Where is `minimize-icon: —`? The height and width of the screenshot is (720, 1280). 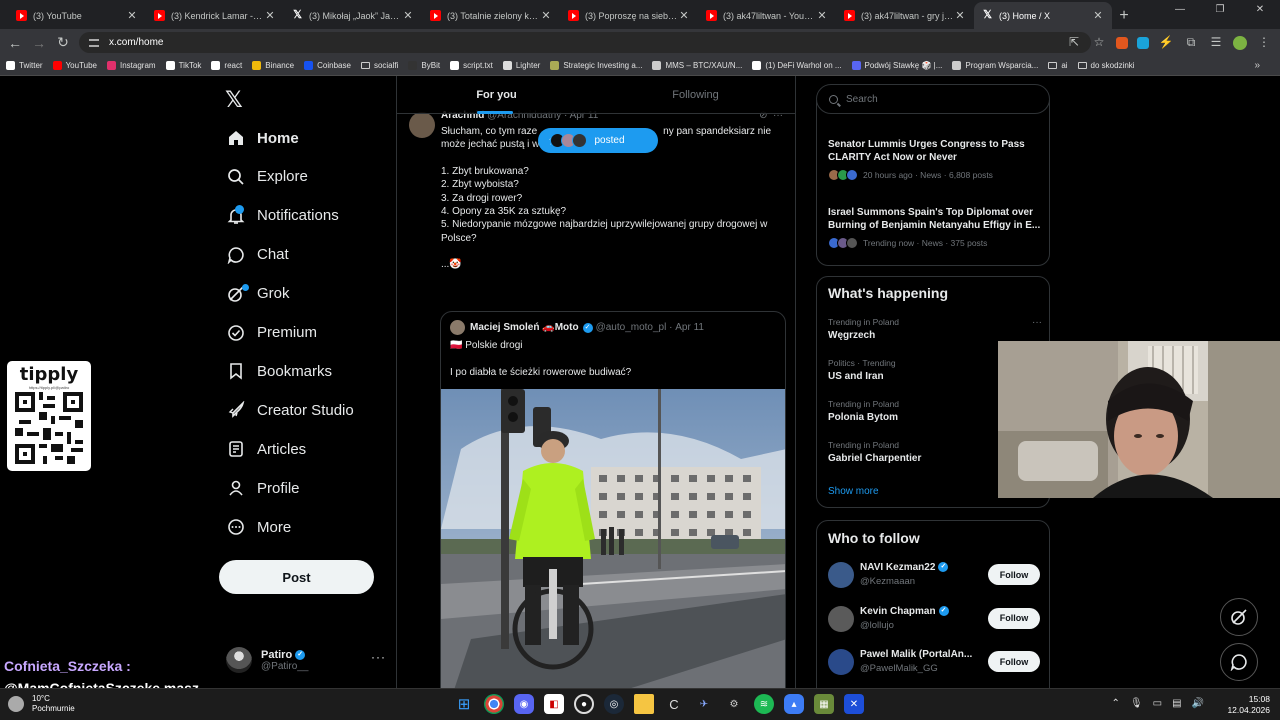 minimize-icon: — is located at coordinates (1180, 9).